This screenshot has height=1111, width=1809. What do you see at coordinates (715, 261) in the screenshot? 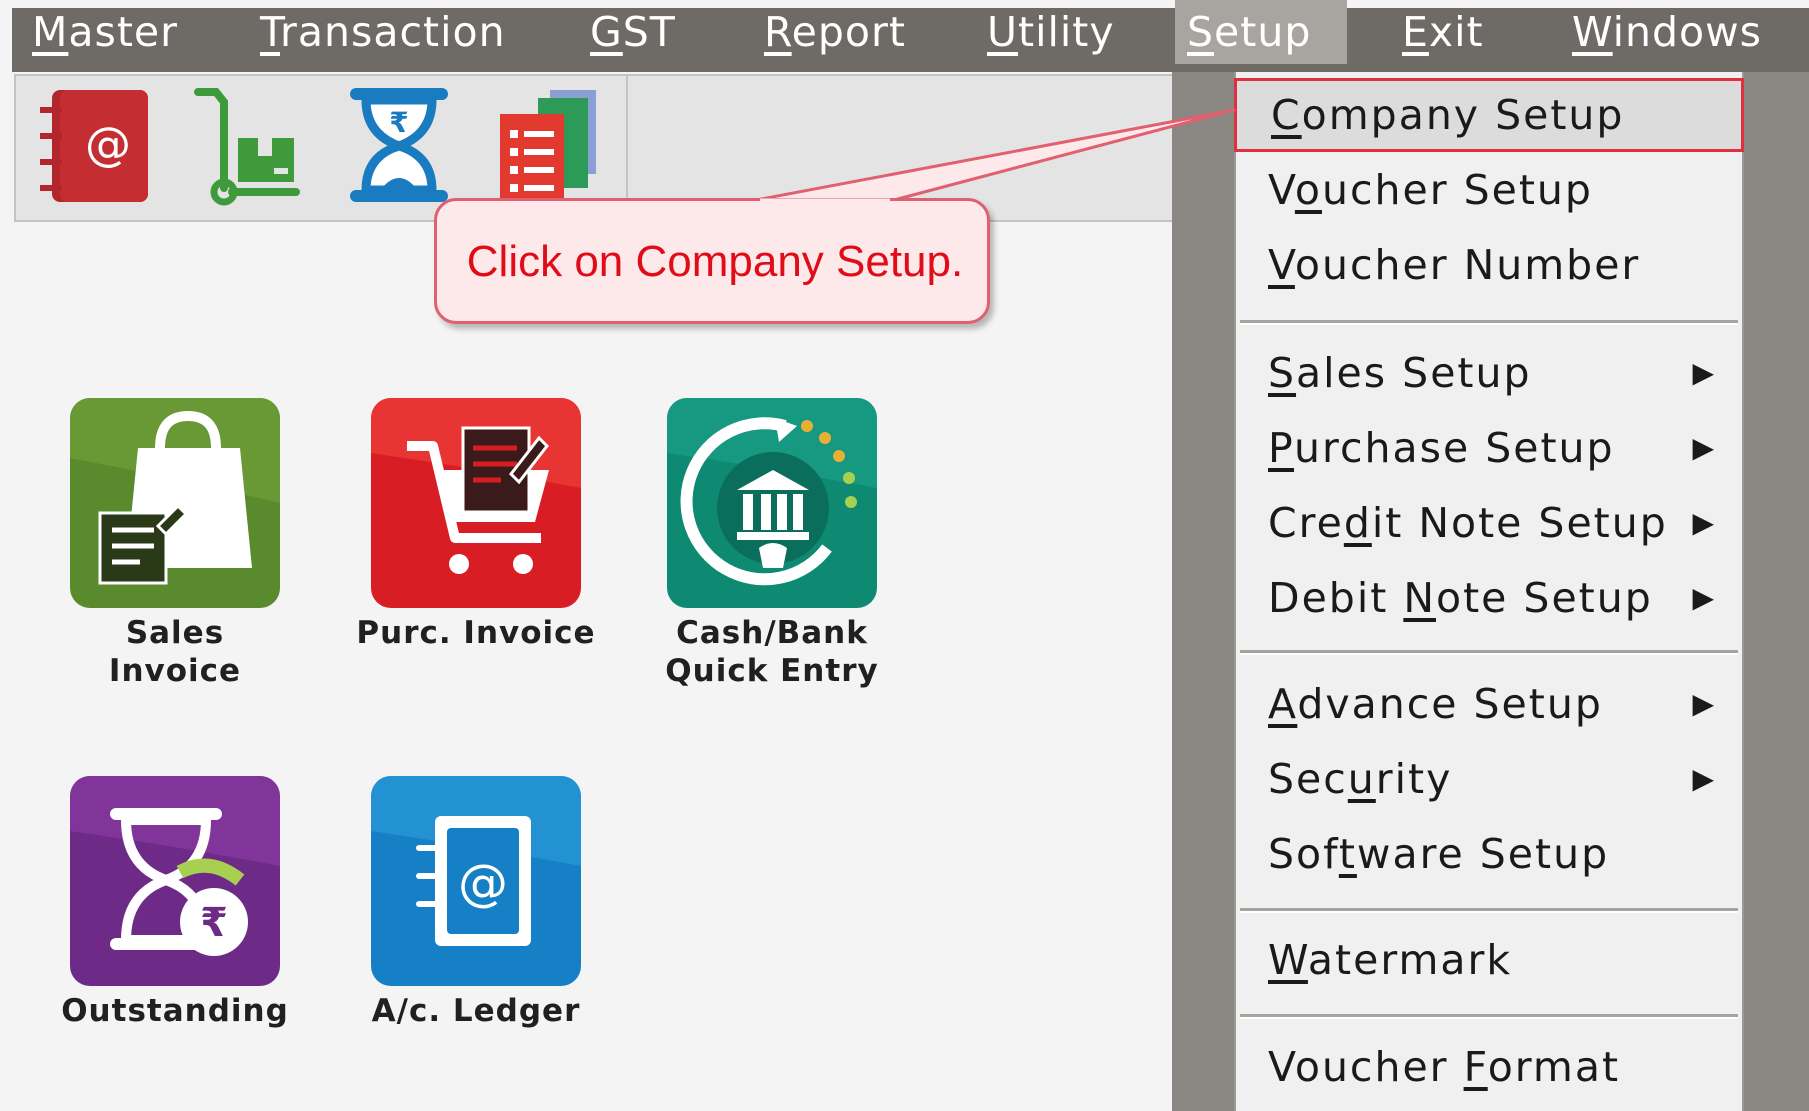
I see `callout-text: Click on Company Setup.` at bounding box center [715, 261].